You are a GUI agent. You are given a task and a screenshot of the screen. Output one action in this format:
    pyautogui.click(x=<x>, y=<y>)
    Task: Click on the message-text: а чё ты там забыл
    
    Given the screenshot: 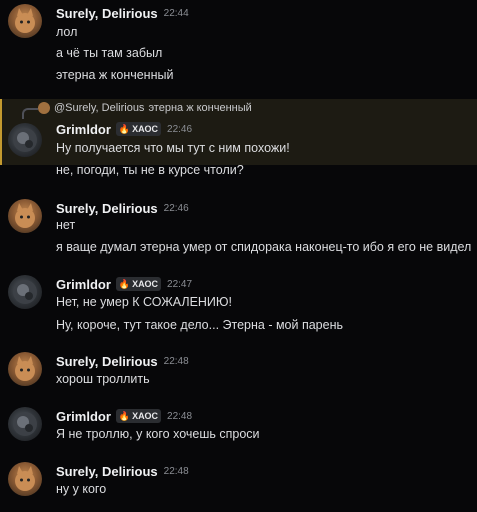 What is the action you would take?
    pyautogui.click(x=109, y=53)
    